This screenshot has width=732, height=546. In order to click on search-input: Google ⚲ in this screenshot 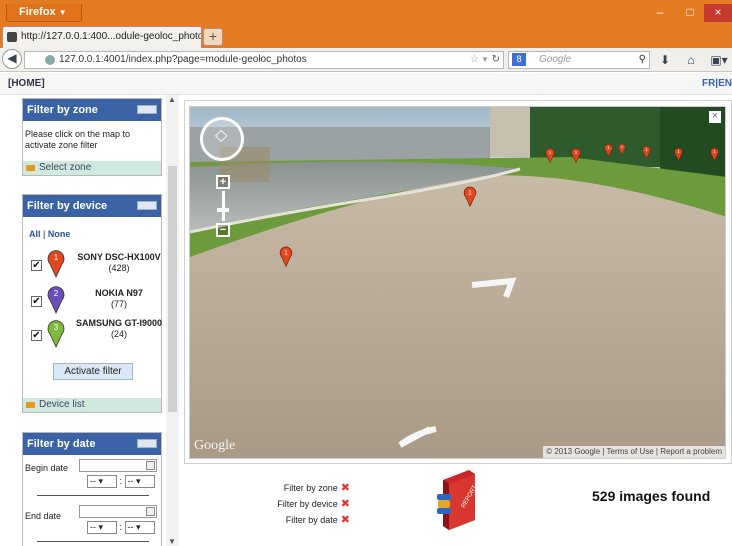, I will do `click(579, 60)`.